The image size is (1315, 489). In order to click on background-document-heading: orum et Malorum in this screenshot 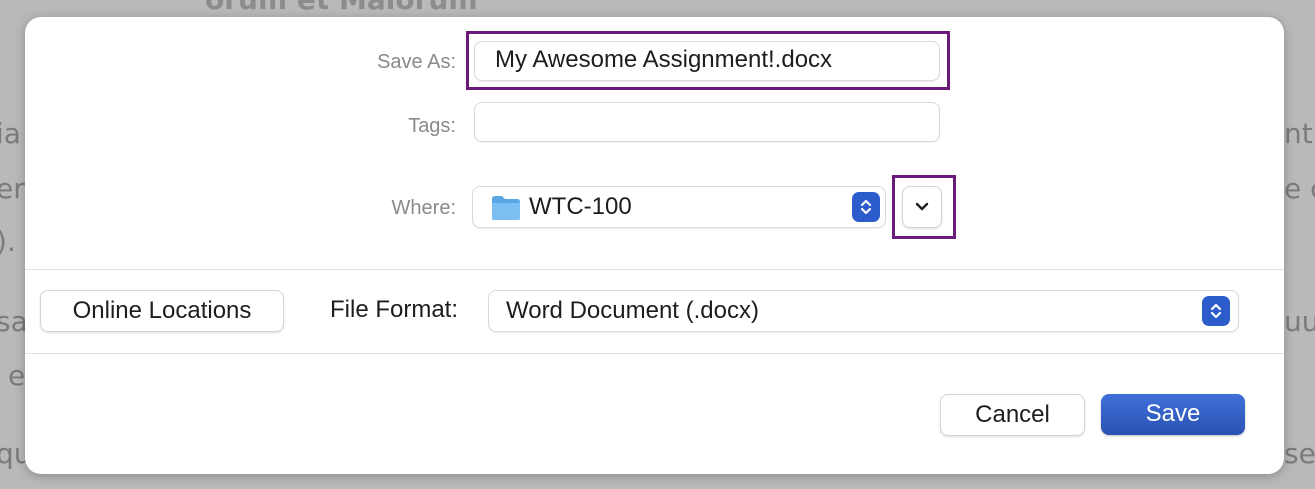, I will do `click(341, 7)`.